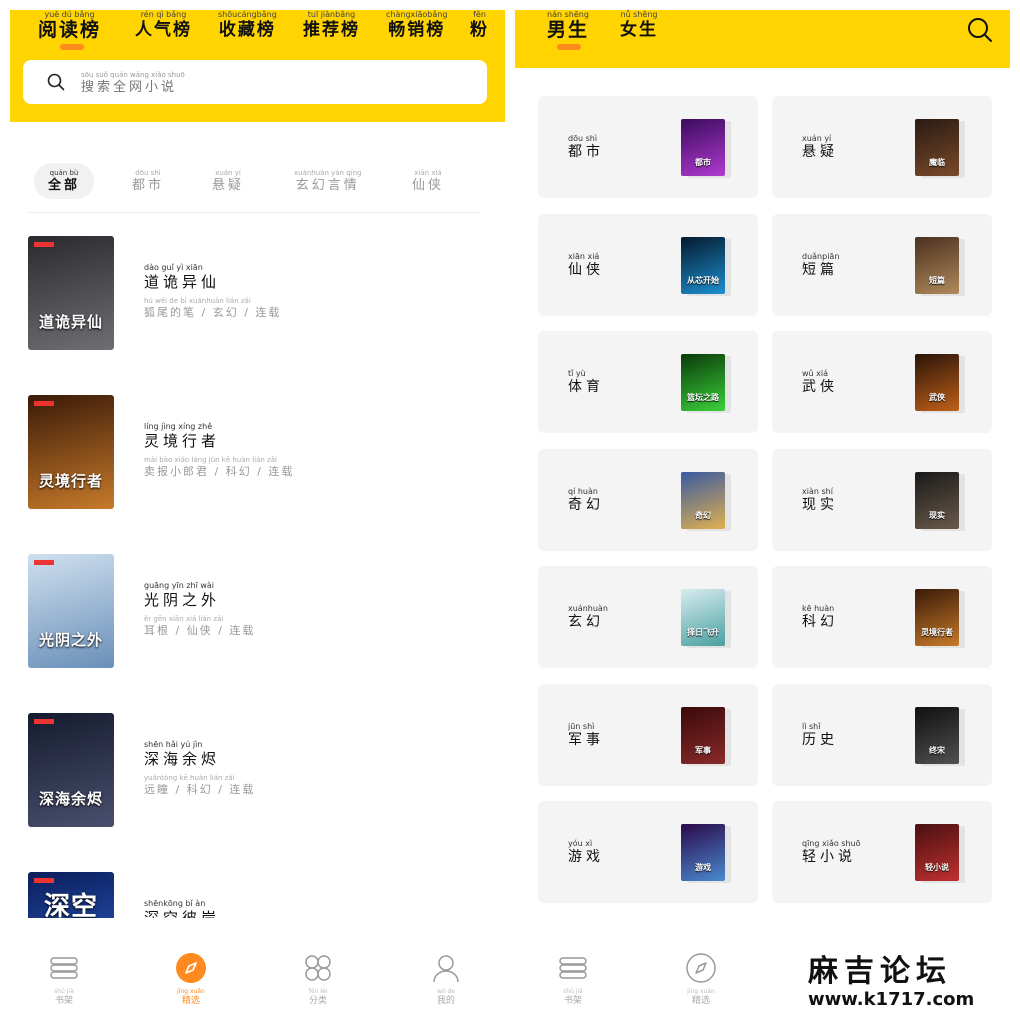 Image resolution: width=1020 pixels, height=1020 pixels. I want to click on tab-bestseller-rank: chàngxiāobǎng 畅销榜, so click(416, 25).